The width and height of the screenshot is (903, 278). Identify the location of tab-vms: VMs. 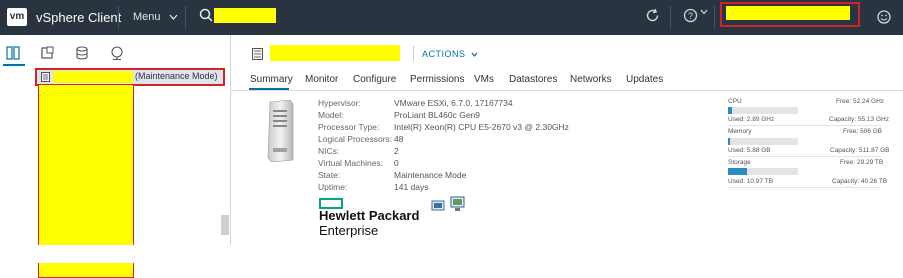
(484, 79).